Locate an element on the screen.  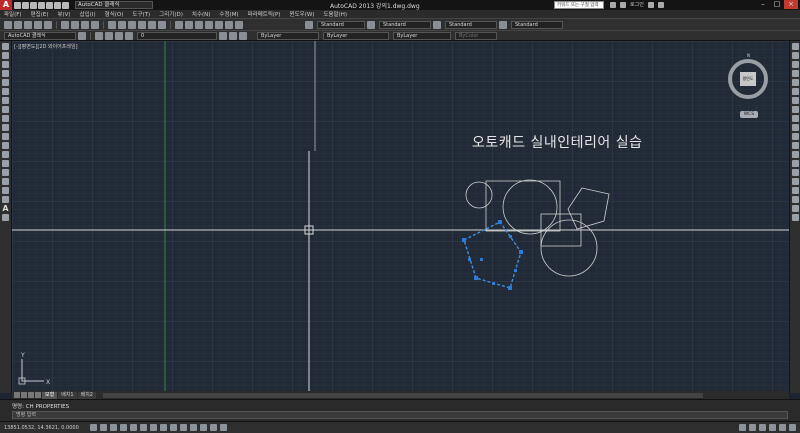
blend-curves-icon is located at coordinates (795, 190).